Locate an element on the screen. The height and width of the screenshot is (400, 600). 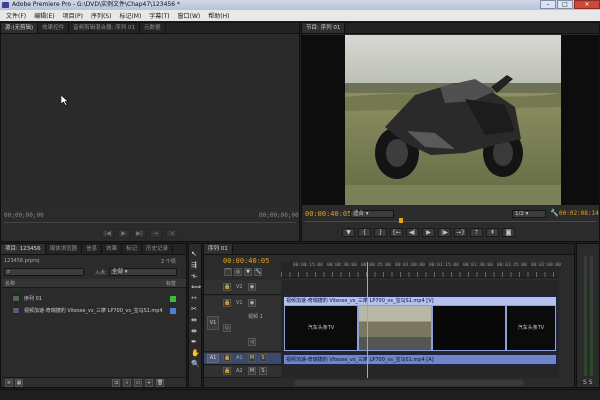
snap-icon: ⌒ is located at coordinates (228, 272).